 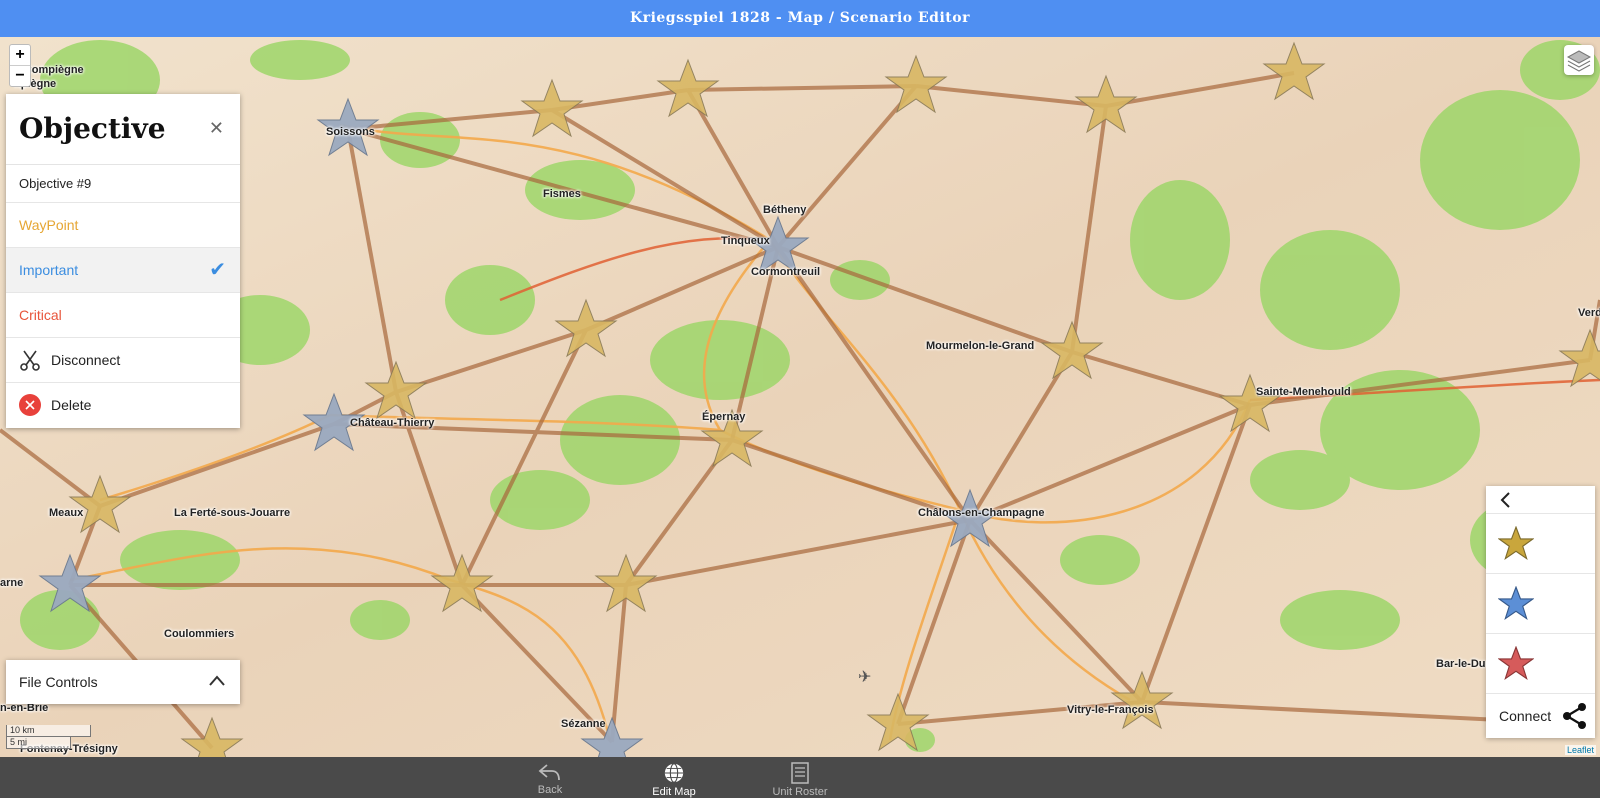 What do you see at coordinates (30, 360) in the screenshot?
I see `scissors-icon` at bounding box center [30, 360].